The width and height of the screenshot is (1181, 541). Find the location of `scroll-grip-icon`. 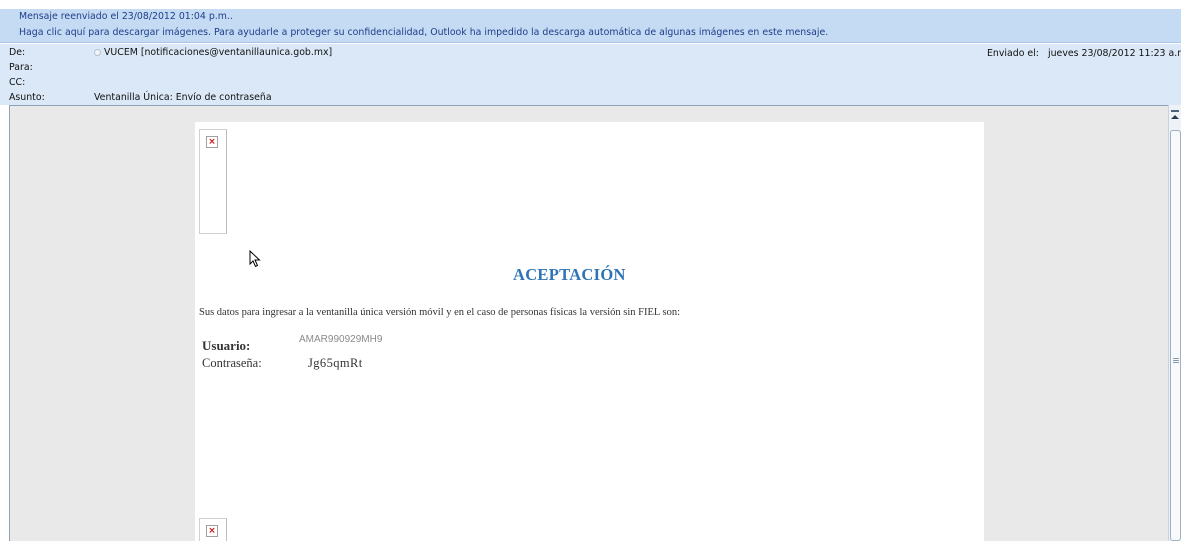

scroll-grip-icon is located at coordinates (1176, 361).